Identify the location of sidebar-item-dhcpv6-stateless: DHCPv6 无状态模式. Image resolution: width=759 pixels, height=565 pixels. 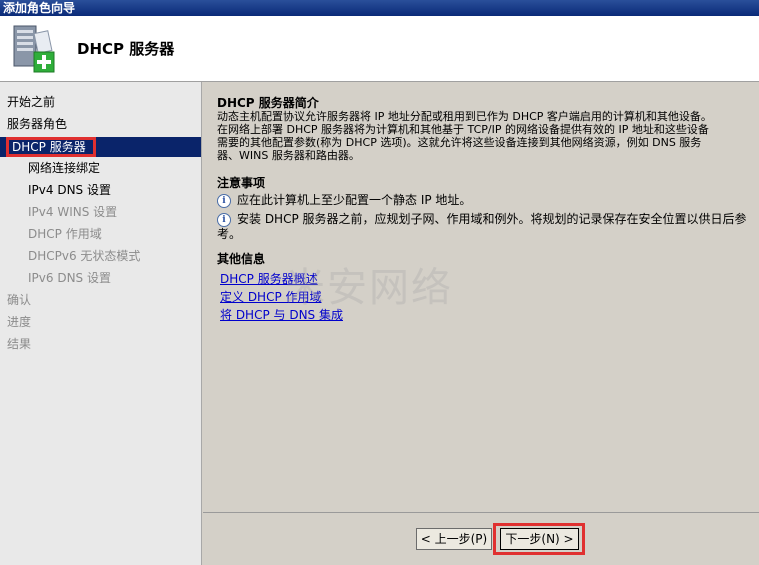
(84, 256).